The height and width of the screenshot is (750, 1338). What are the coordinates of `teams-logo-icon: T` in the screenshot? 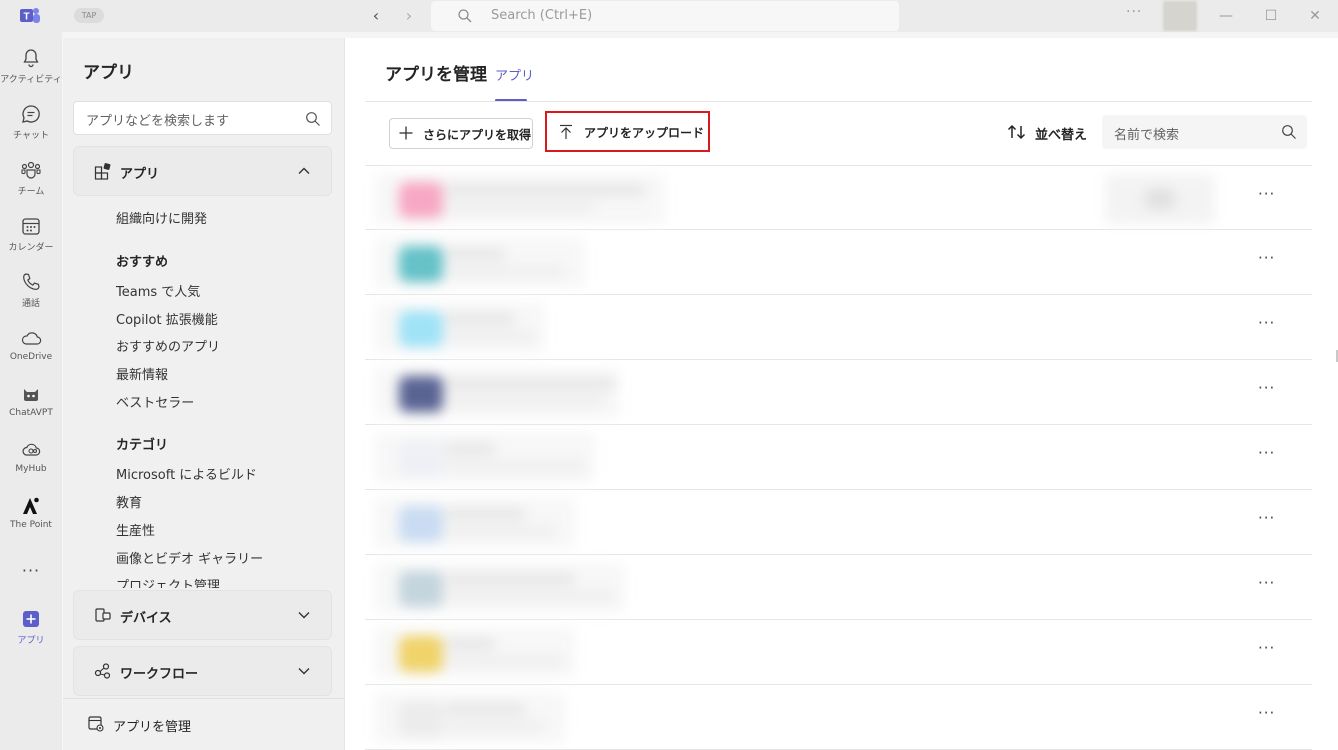 It's located at (30, 16).